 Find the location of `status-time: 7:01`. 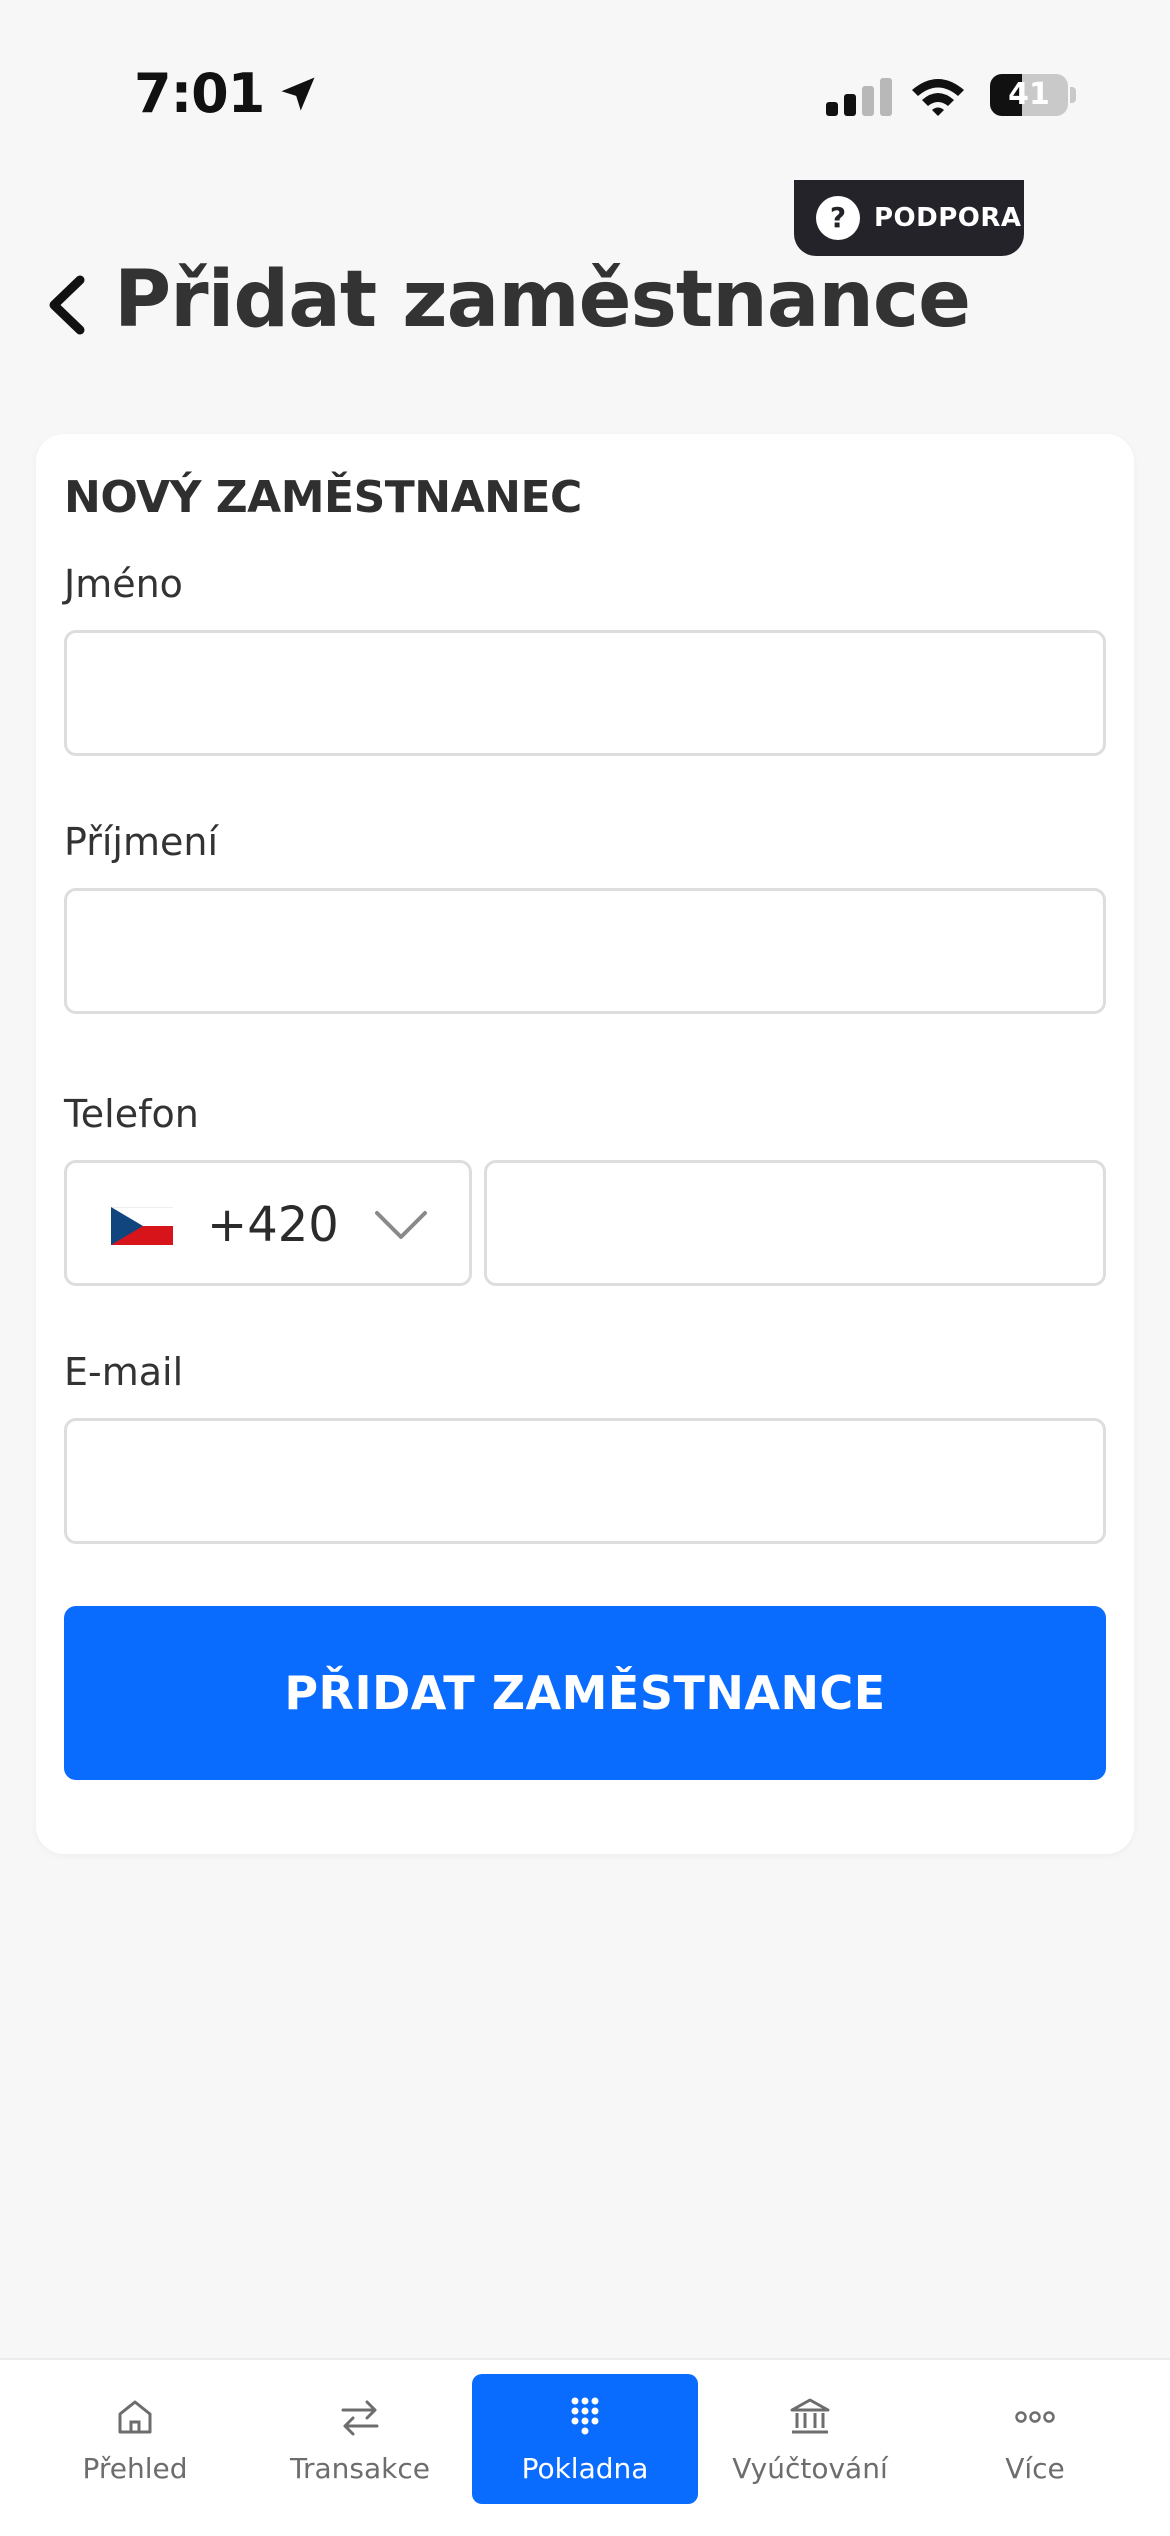

status-time: 7:01 is located at coordinates (227, 93).